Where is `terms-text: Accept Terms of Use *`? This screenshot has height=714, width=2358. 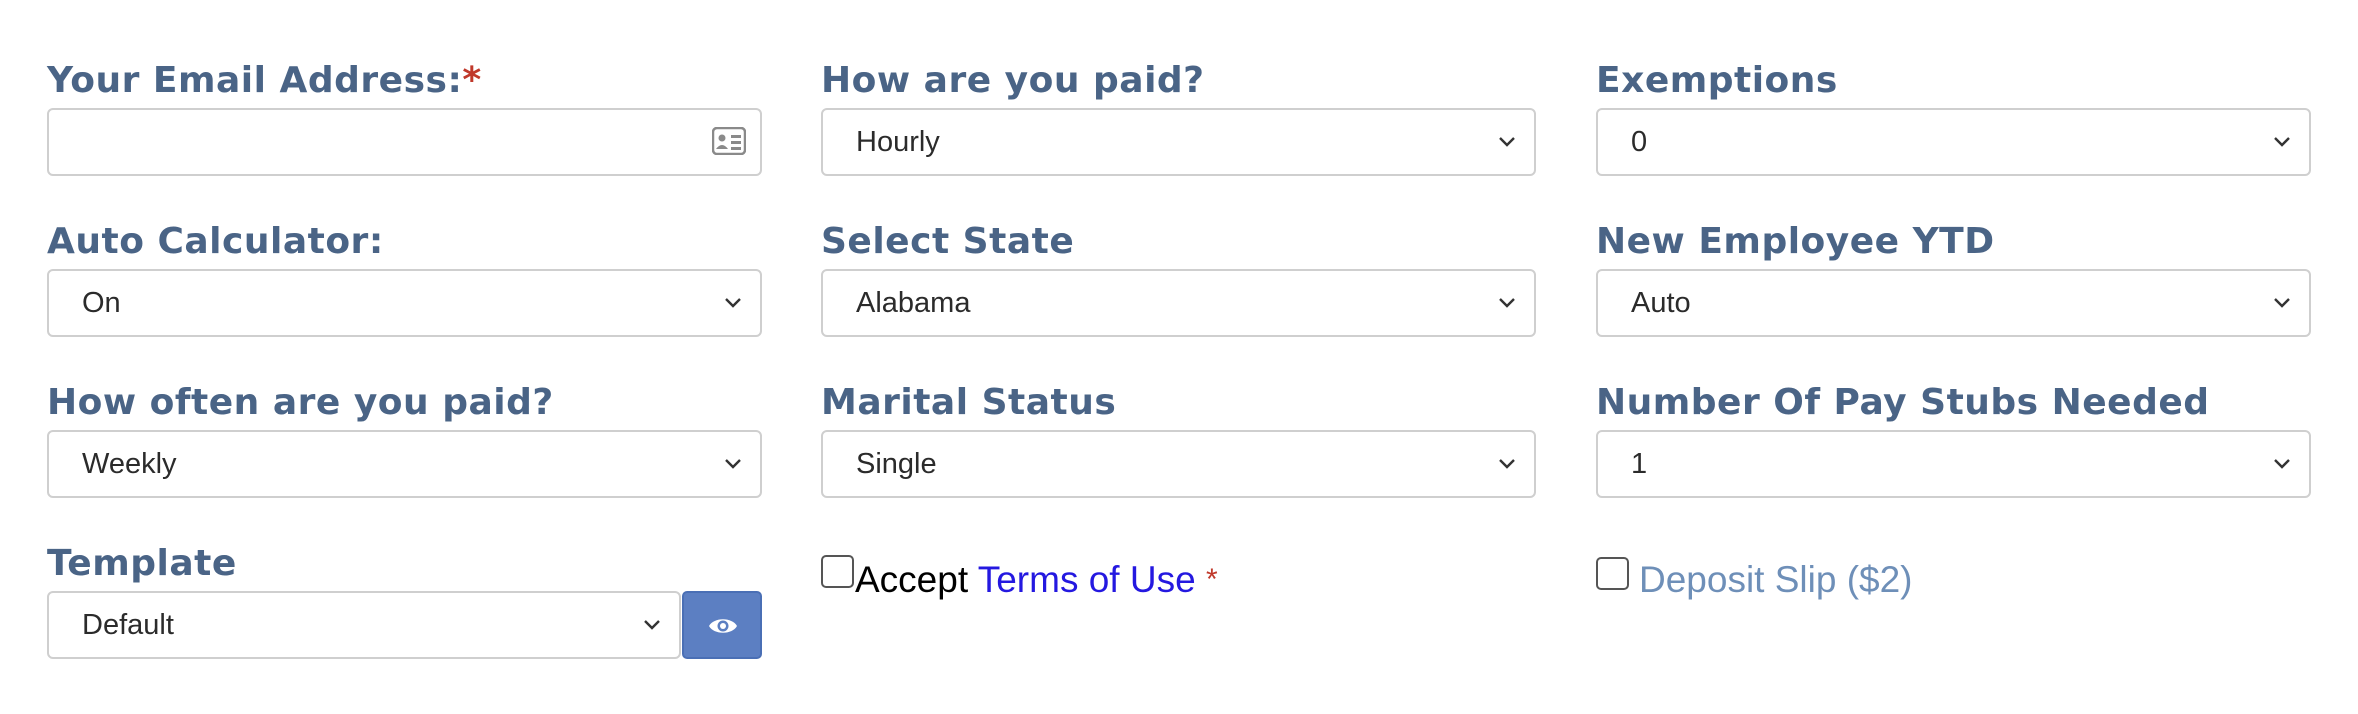 terms-text: Accept Terms of Use * is located at coordinates (1036, 581).